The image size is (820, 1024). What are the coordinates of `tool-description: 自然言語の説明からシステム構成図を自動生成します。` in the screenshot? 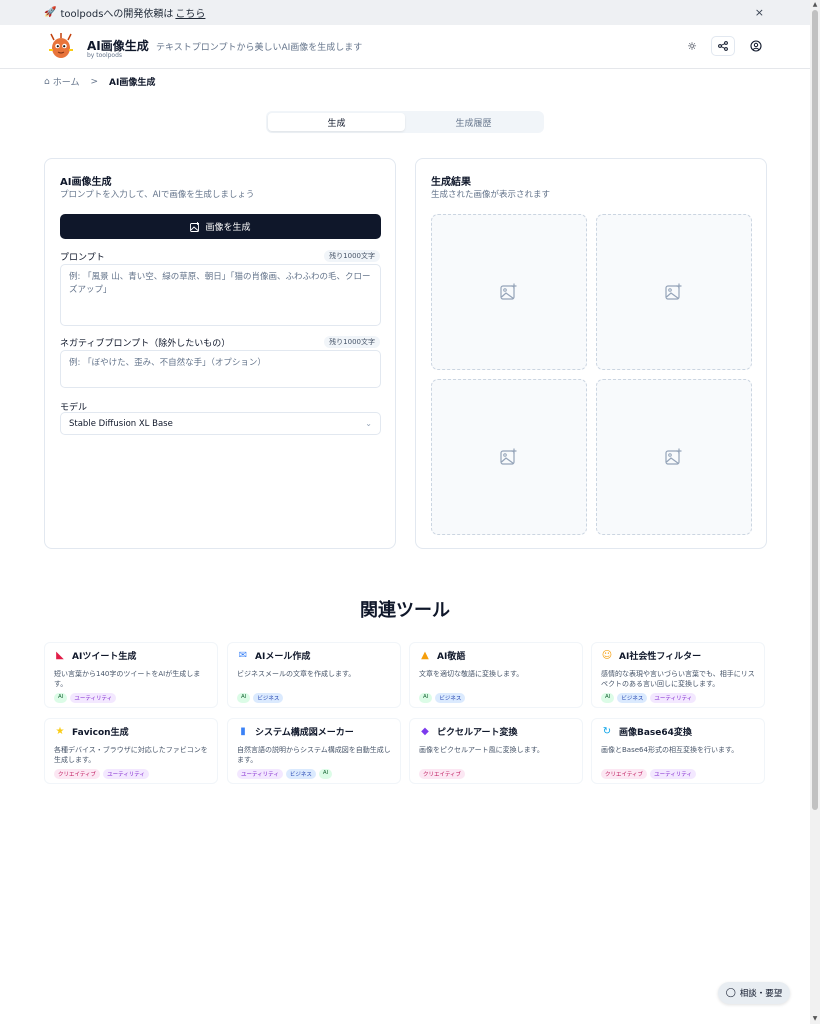 It's located at (314, 755).